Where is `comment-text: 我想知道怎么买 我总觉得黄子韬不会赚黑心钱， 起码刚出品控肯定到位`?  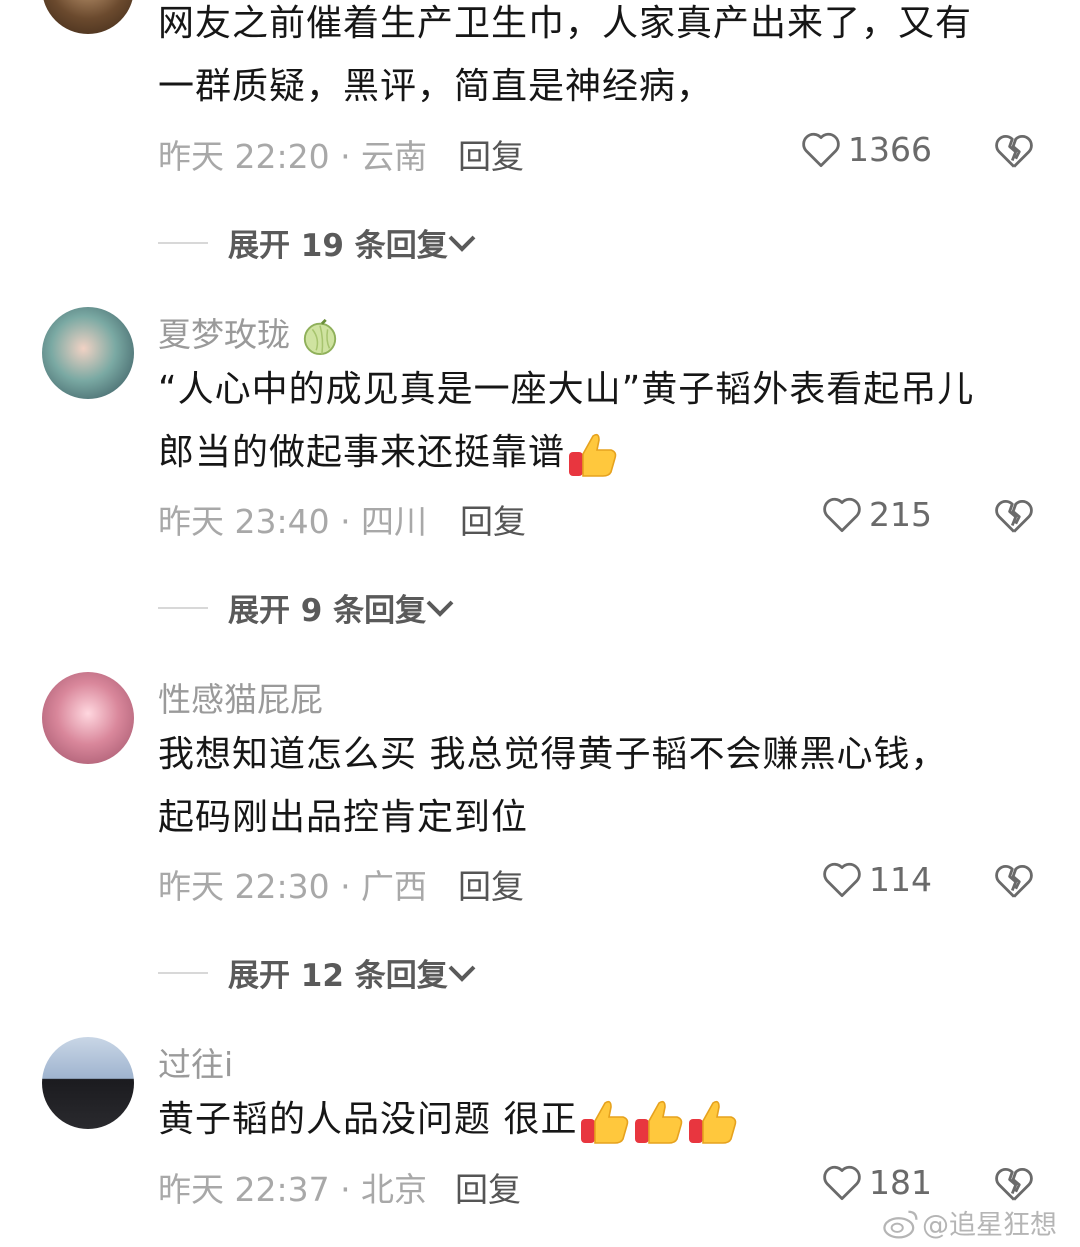
comment-text: 我想知道怎么买 我总觉得黄子韬不会赚黑心钱， 起码刚出品控肯定到位 is located at coordinates (598, 786).